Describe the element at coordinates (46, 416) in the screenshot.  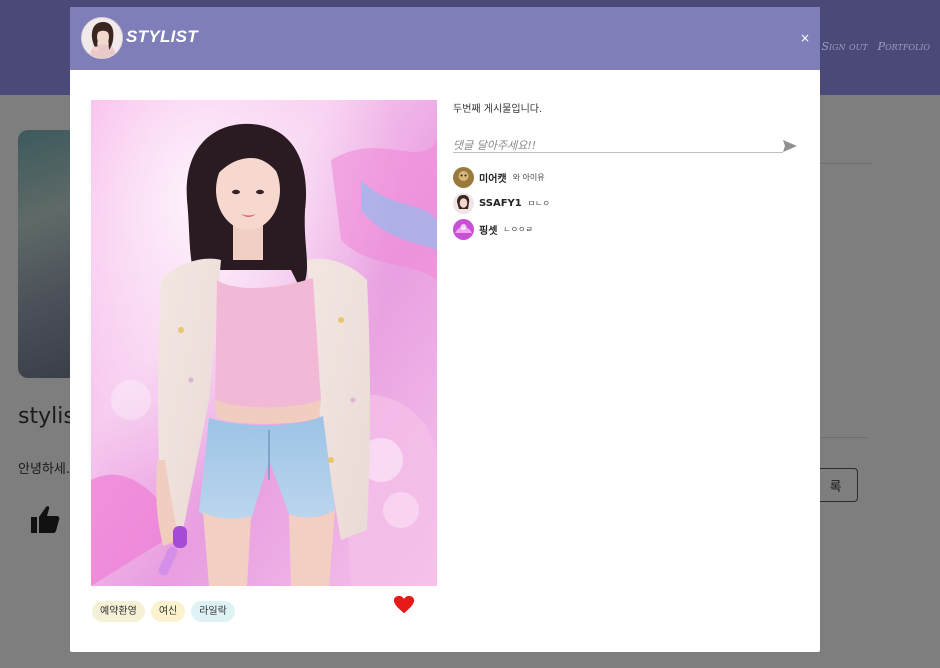
I see `profile-name: stylis` at that location.